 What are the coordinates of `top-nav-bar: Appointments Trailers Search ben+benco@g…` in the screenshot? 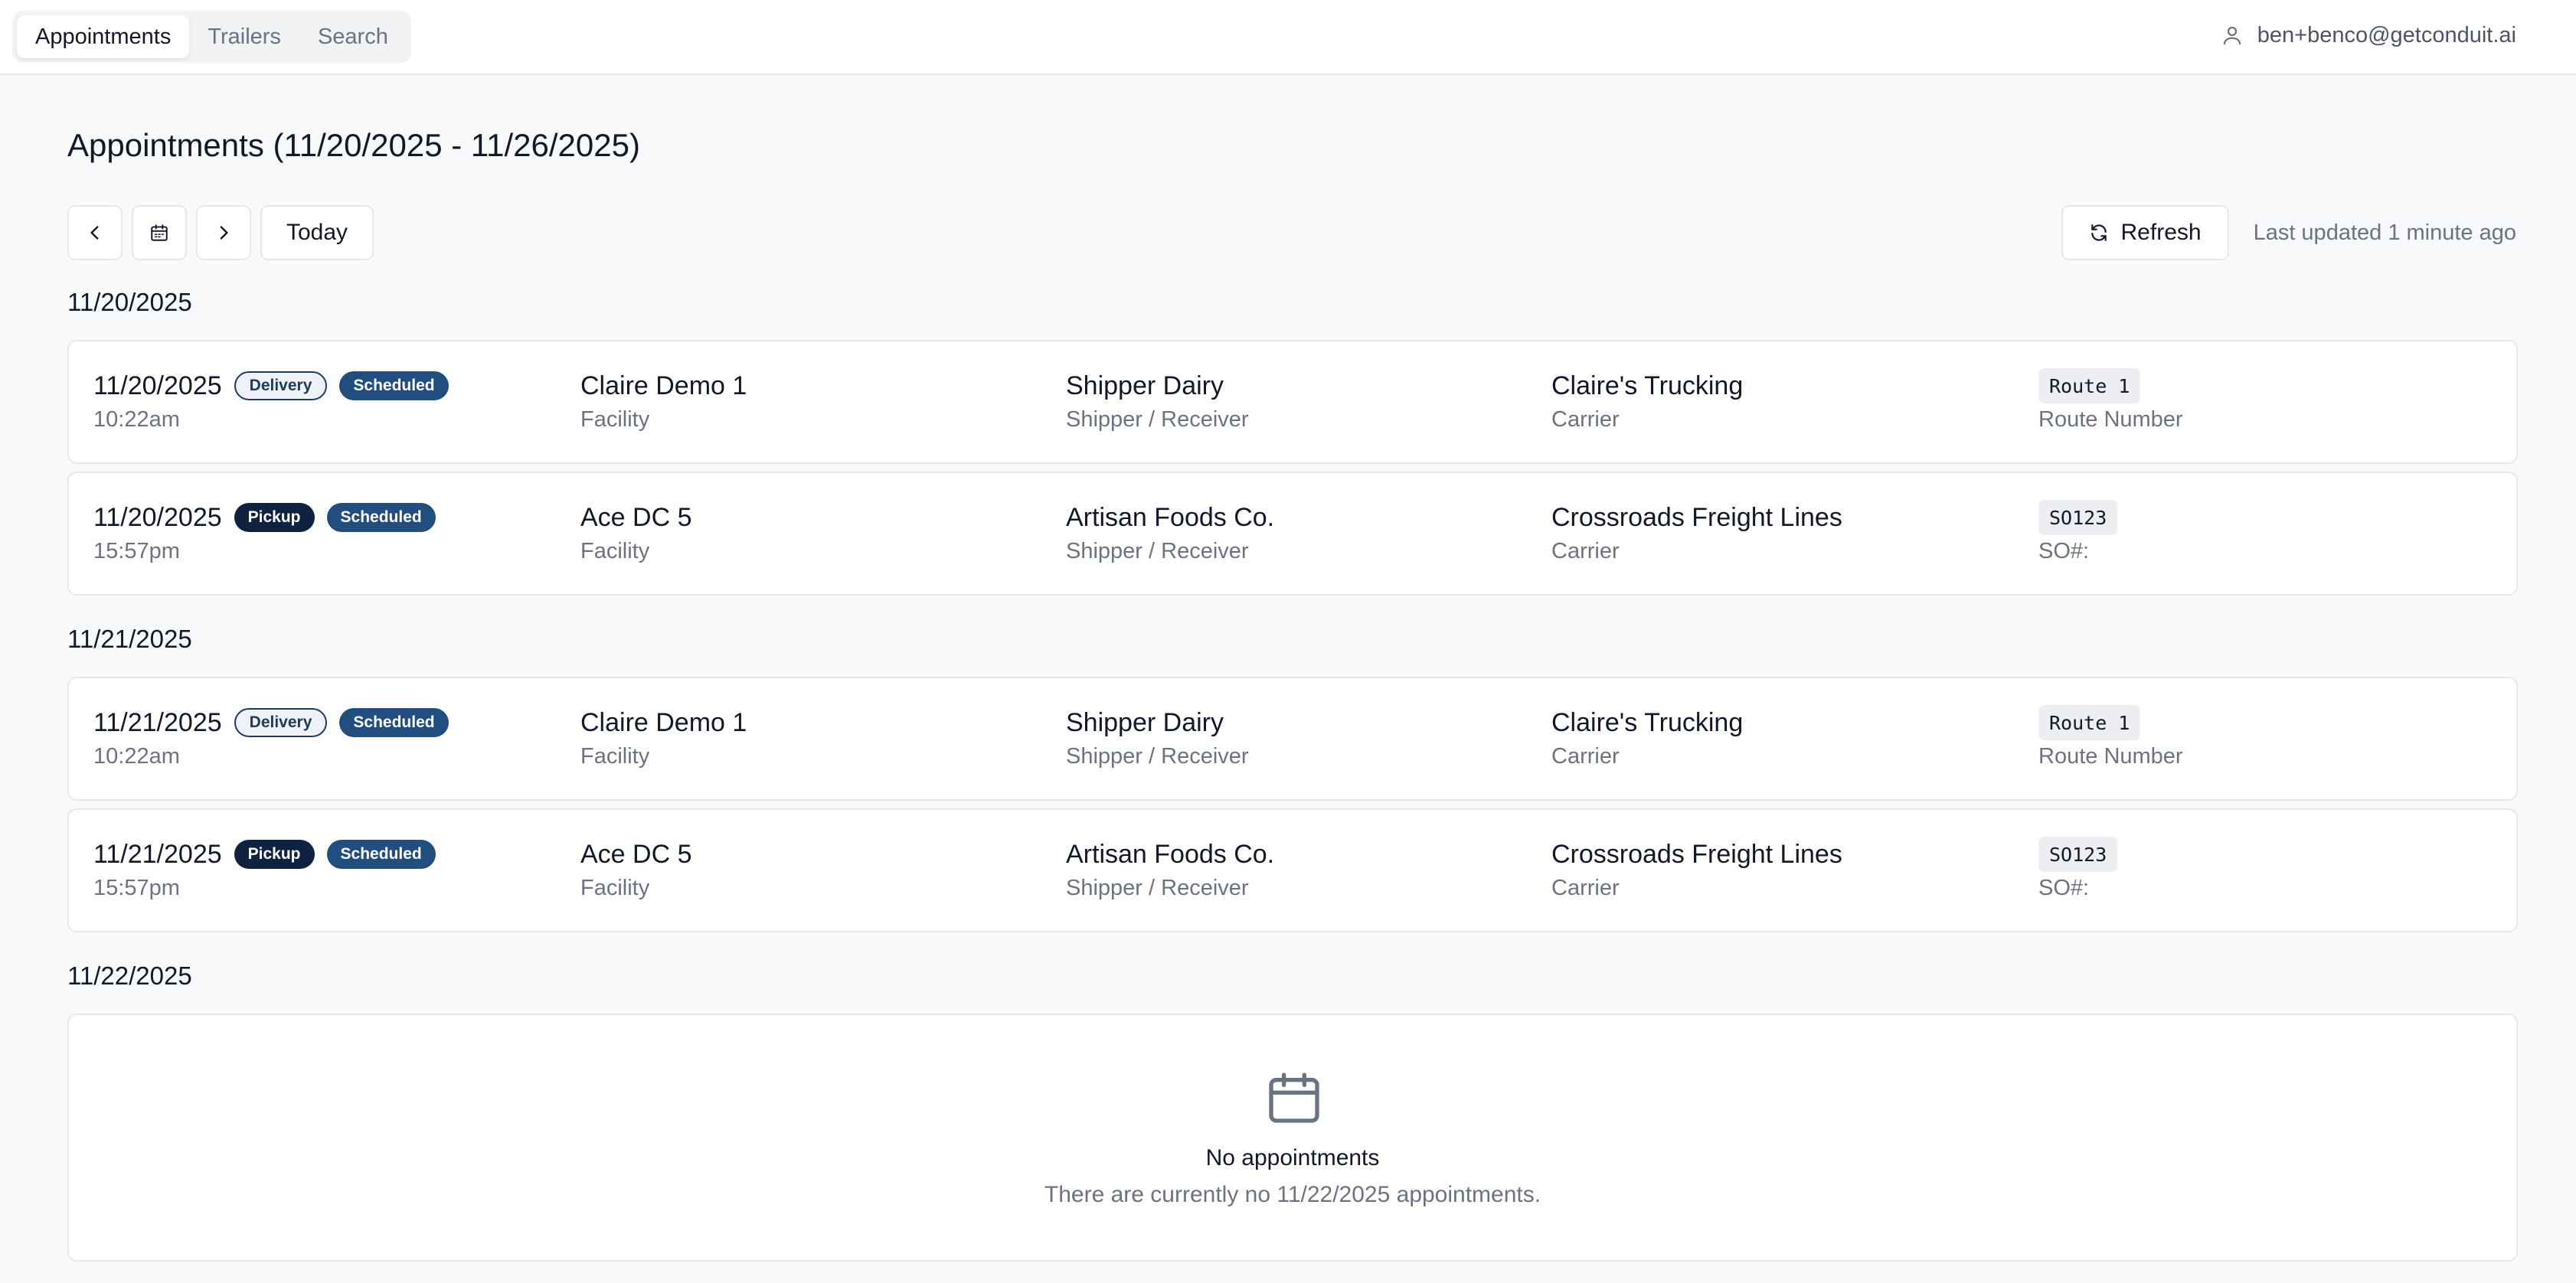 It's located at (1288, 38).